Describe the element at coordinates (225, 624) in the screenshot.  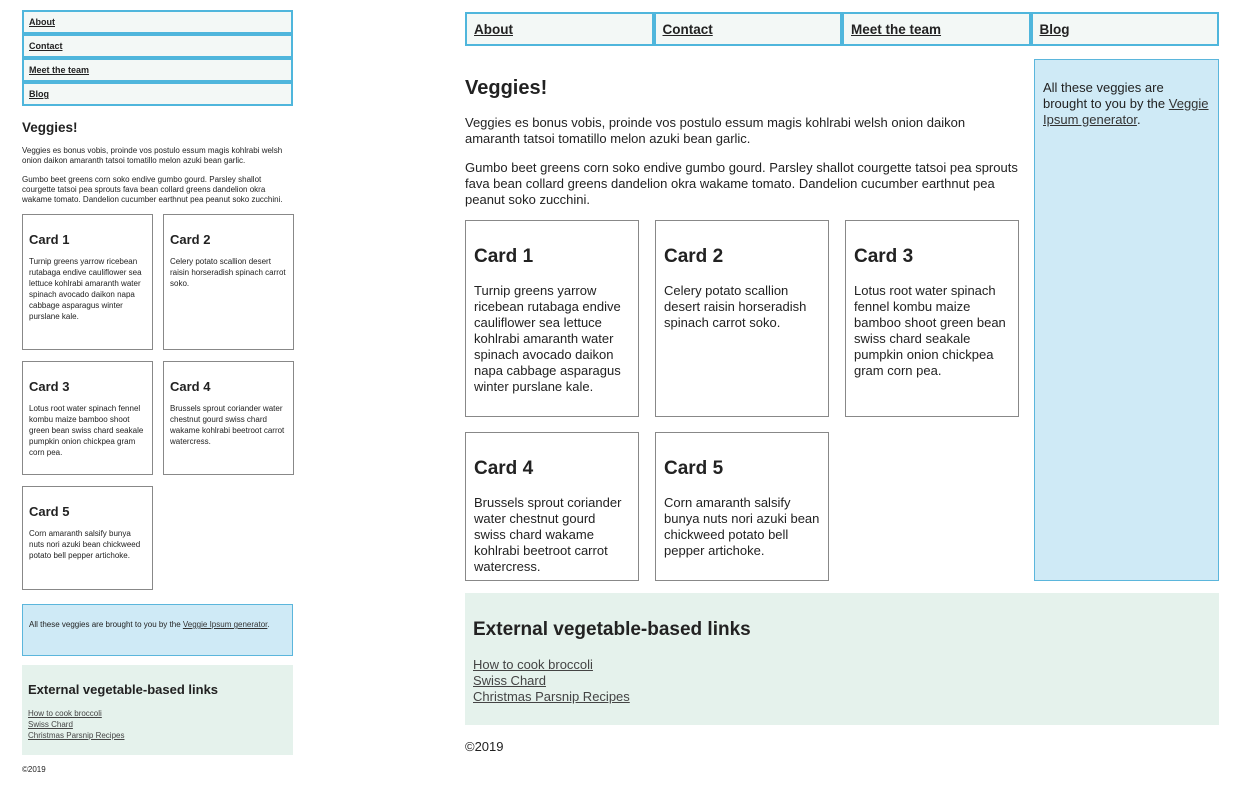
I see `veggie-ipsum-link: Veggie Ipsum generator` at that location.